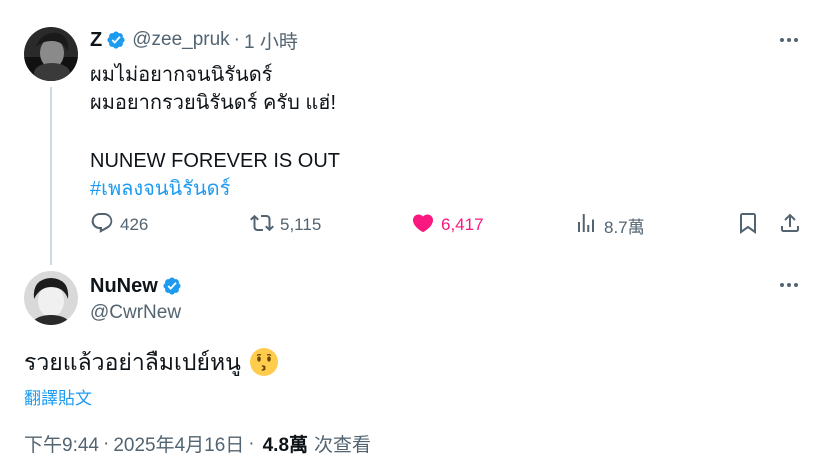 This screenshot has height=475, width=826. Describe the element at coordinates (132, 362) in the screenshot. I see `tweet-line: รวยแล้วอย่าลืมเปย์หนู` at that location.